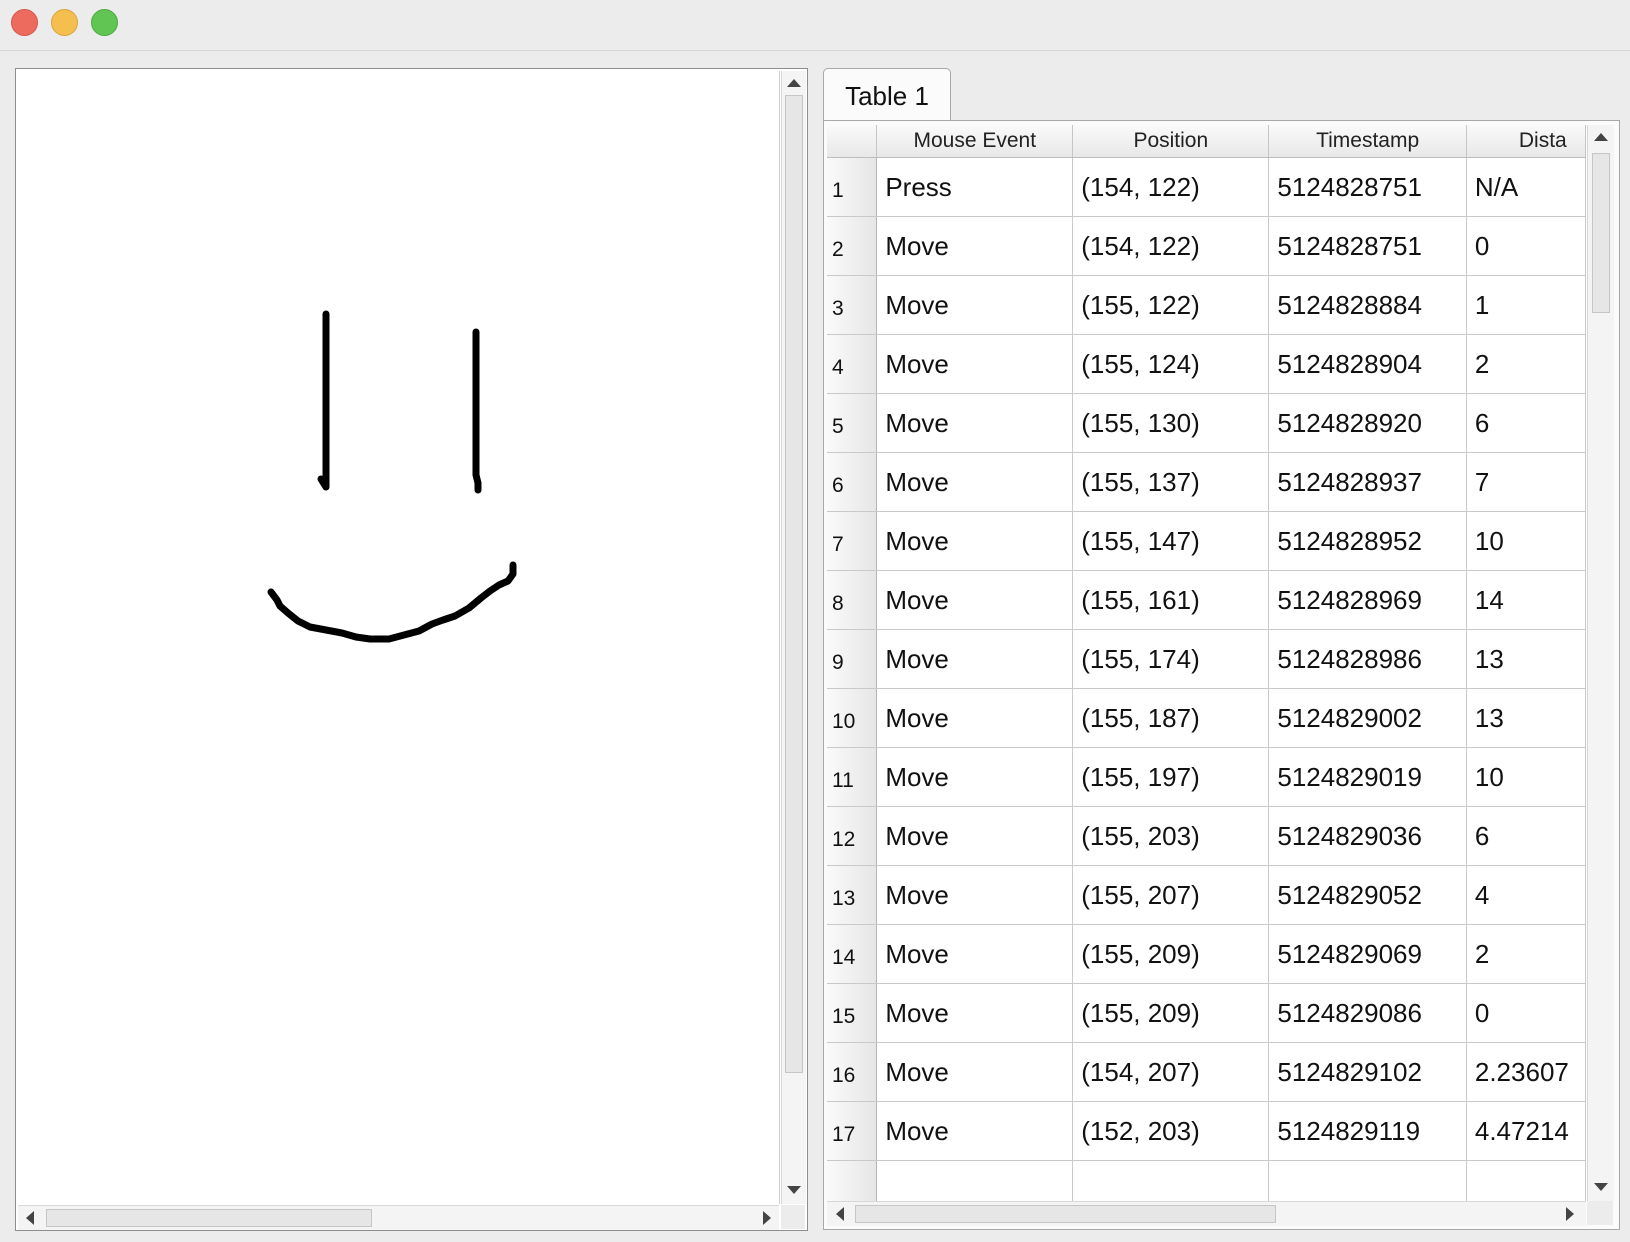 Image resolution: width=1630 pixels, height=1242 pixels. I want to click on timestamp-cell: 5124828969, so click(1367, 600).